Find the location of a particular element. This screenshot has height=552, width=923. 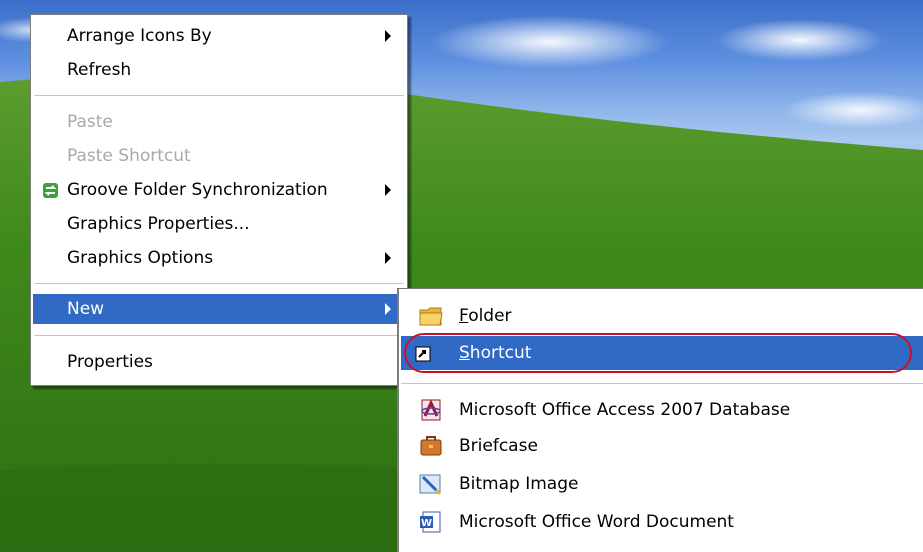

submenu-item-label: Shortcut is located at coordinates (495, 353).